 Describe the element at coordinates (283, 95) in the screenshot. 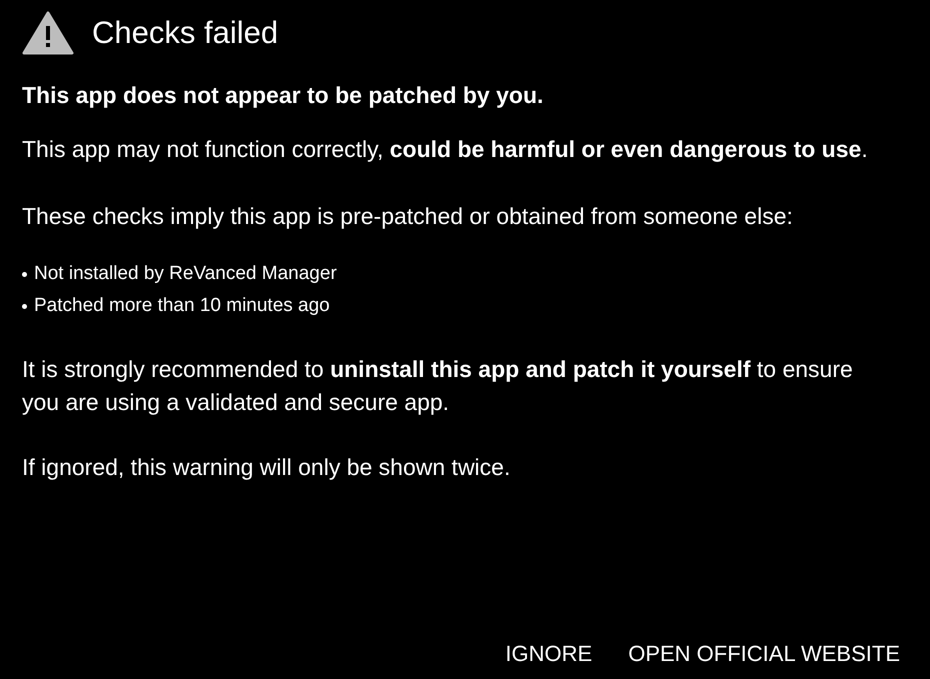

I see `dialog-subtitle: This app does not appear to be patched by you.` at that location.